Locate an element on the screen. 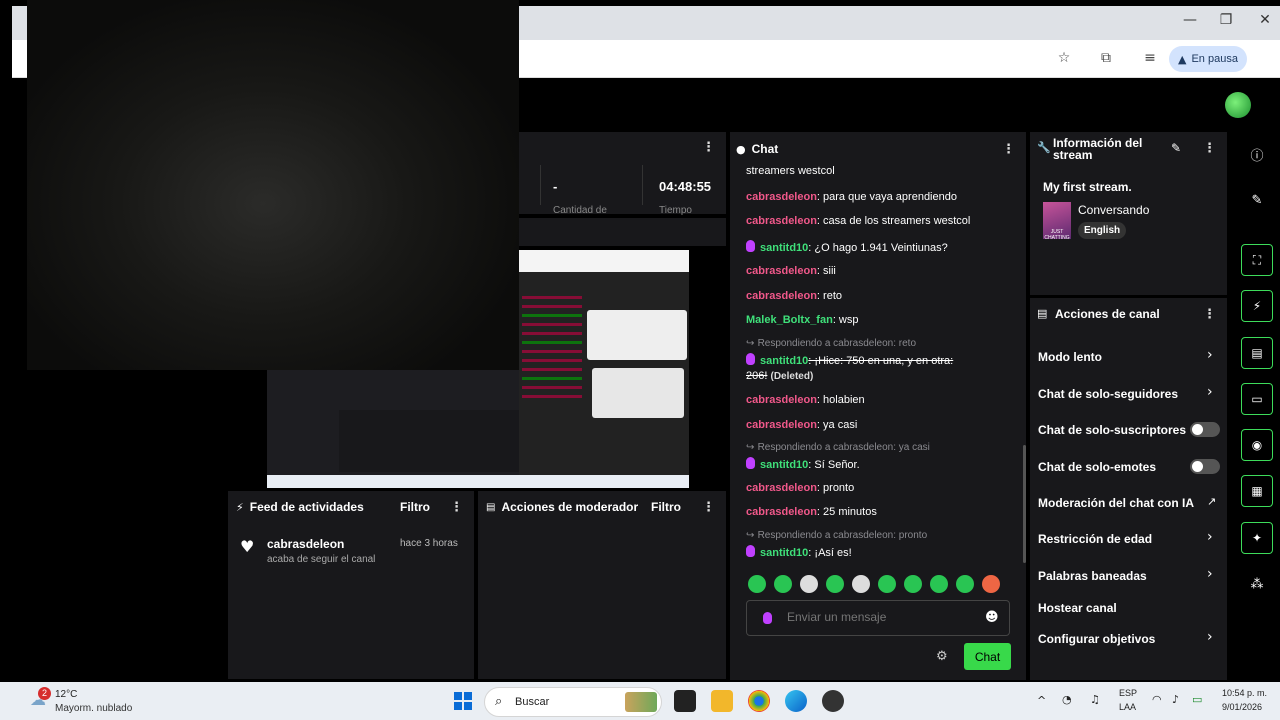  chat-title: Chat is located at coordinates (765, 149).